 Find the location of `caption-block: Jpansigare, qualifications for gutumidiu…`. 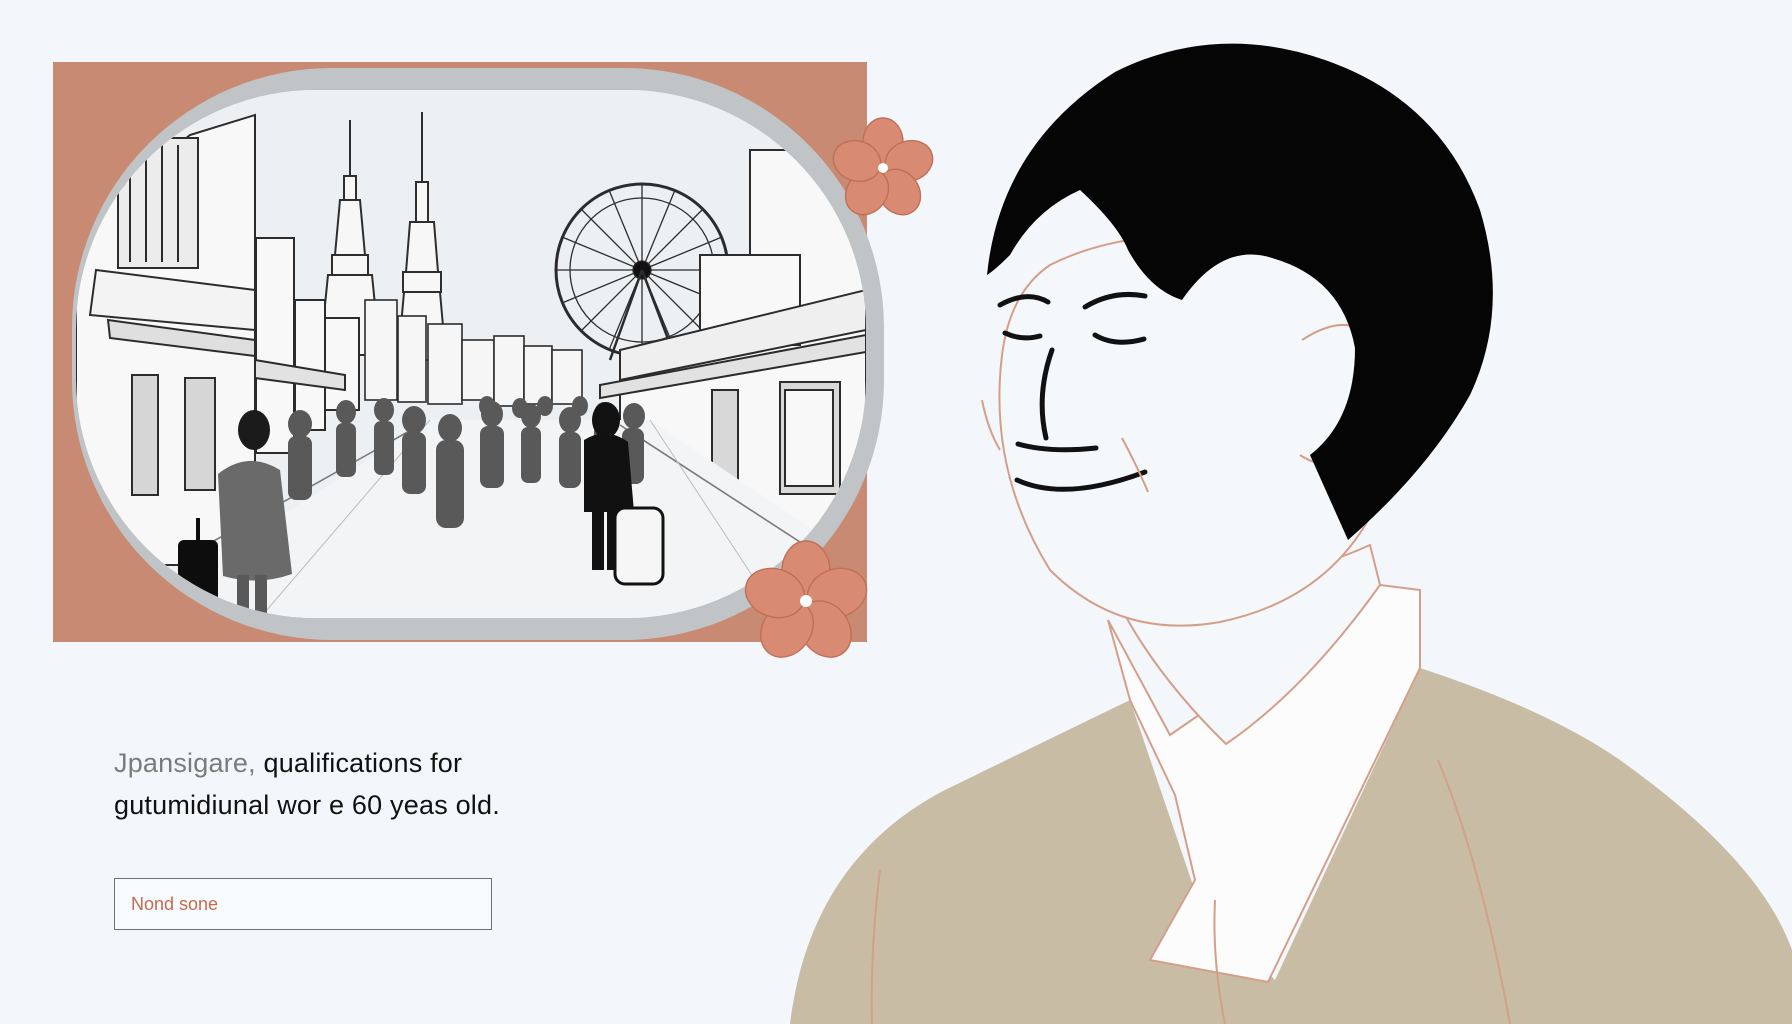

caption-block: Jpansigare, qualifications for gutumidiu… is located at coordinates (364, 784).